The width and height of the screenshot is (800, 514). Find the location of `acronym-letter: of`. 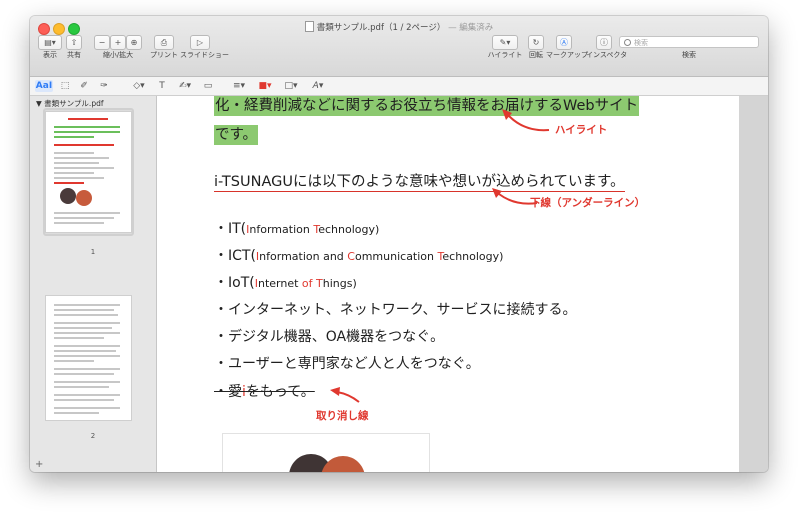

acronym-letter: of is located at coordinates (309, 283).